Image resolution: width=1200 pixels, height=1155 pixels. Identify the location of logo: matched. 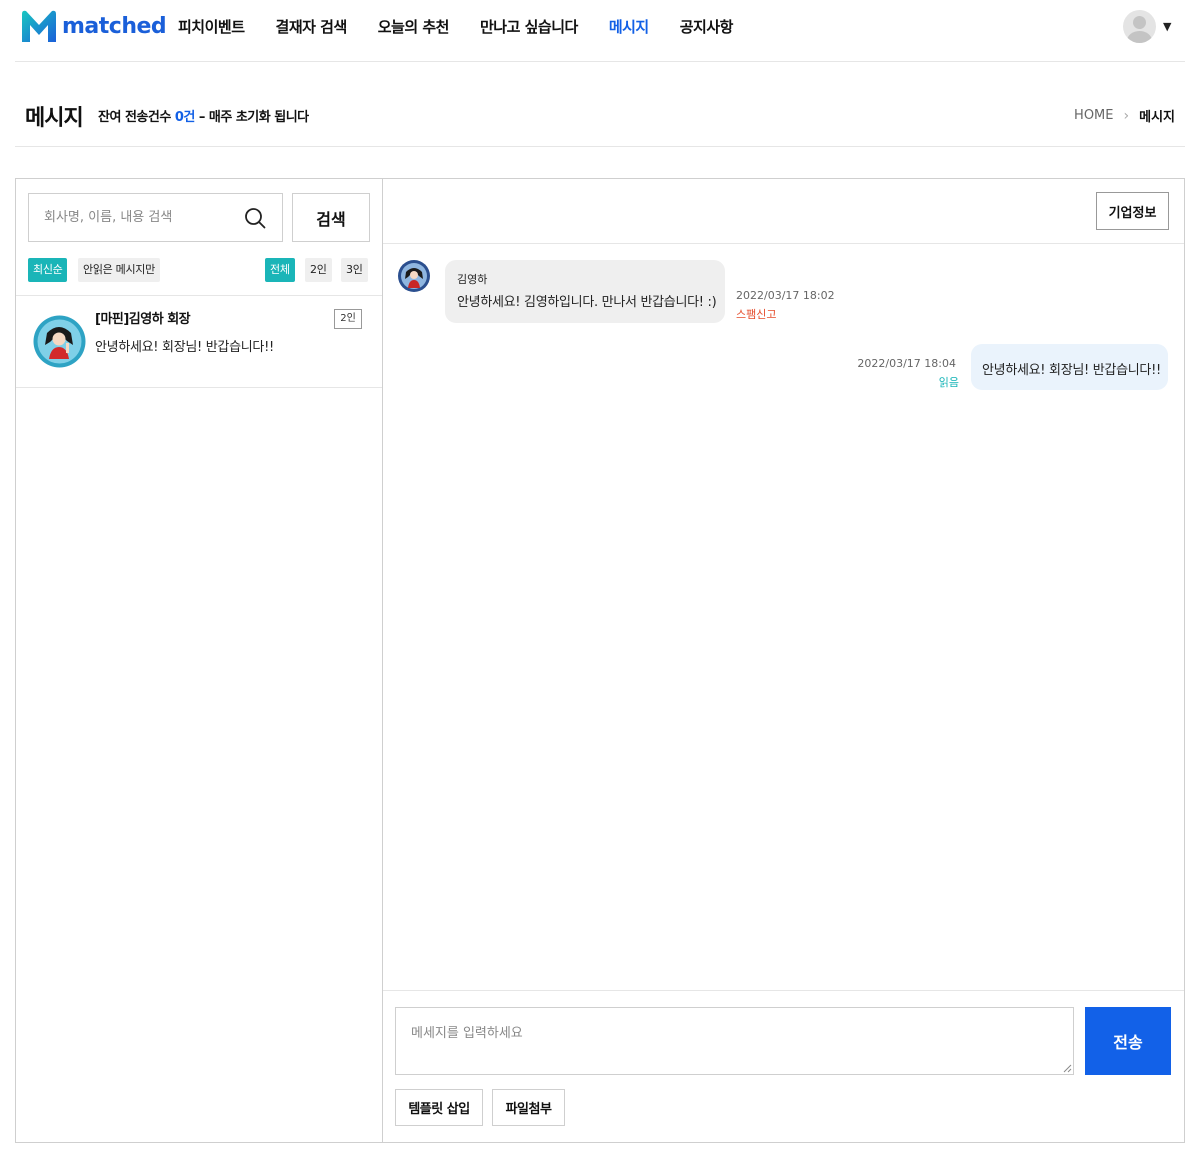
(93, 26).